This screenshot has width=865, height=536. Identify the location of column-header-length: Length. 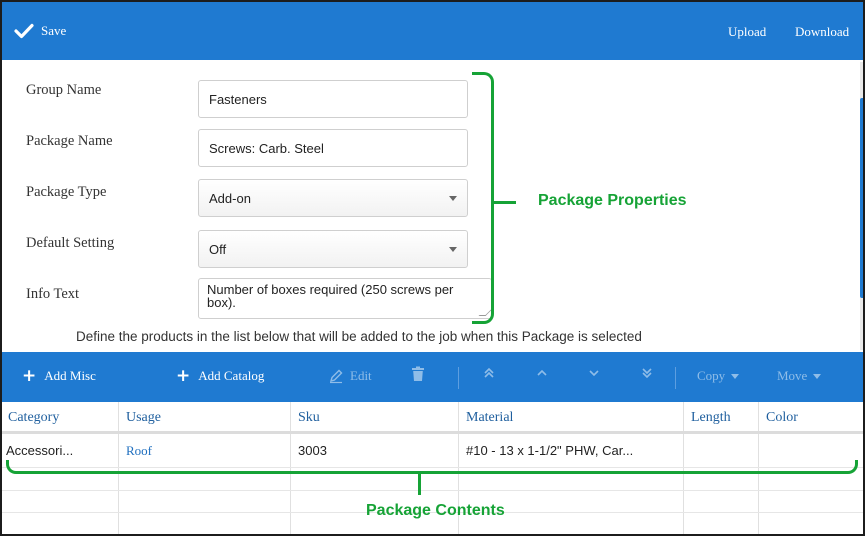
(711, 418).